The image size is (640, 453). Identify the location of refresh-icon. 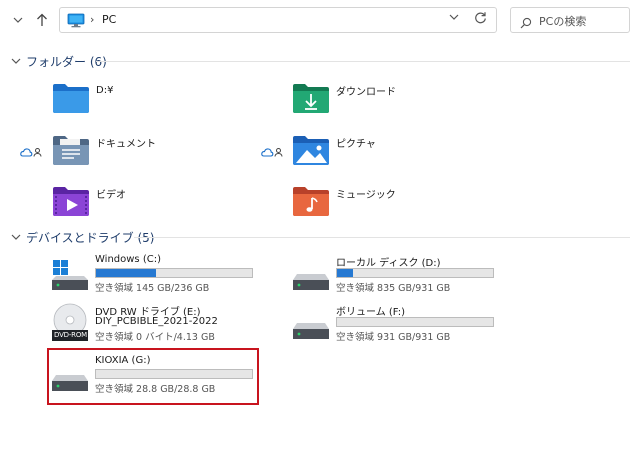
(480, 19).